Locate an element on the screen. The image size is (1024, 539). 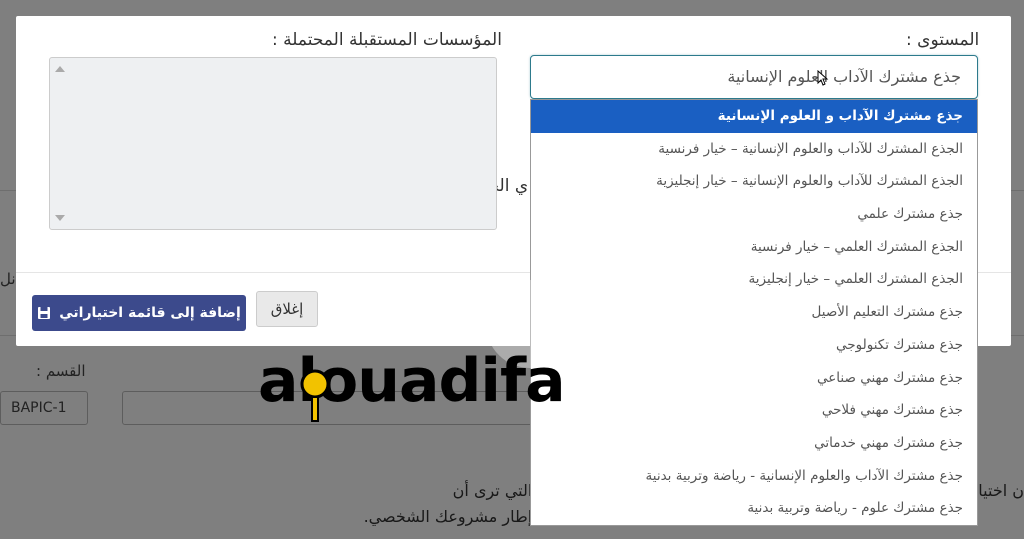
dropdown-option: الجذع المشترك العلمي – خيار إنجليزية is located at coordinates (754, 279).